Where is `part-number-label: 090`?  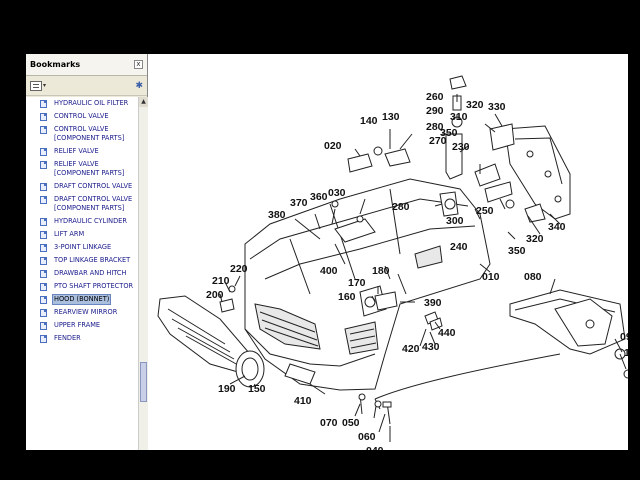
part-number-label: 090 is located at coordinates (624, 337).